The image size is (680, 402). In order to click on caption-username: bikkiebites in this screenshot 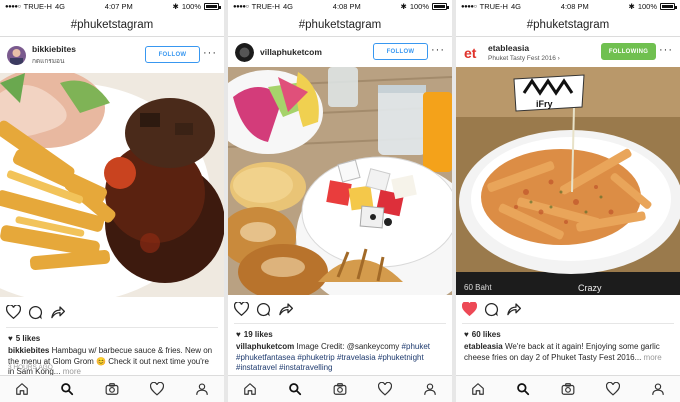, I will do `click(28, 350)`.